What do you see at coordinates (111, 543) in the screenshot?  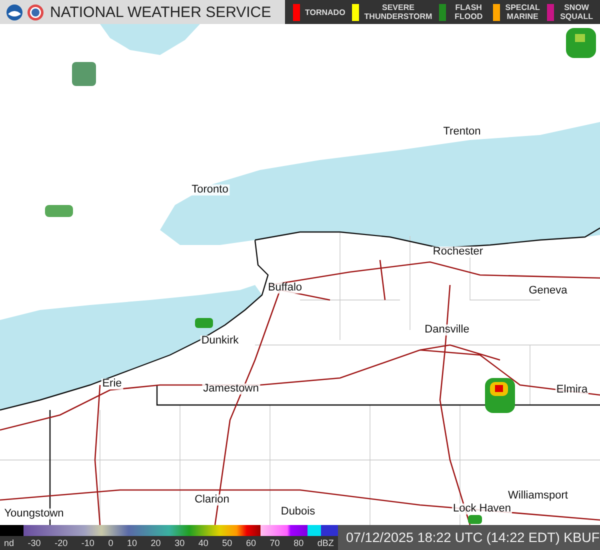 I see `scale-tick-label: 0` at bounding box center [111, 543].